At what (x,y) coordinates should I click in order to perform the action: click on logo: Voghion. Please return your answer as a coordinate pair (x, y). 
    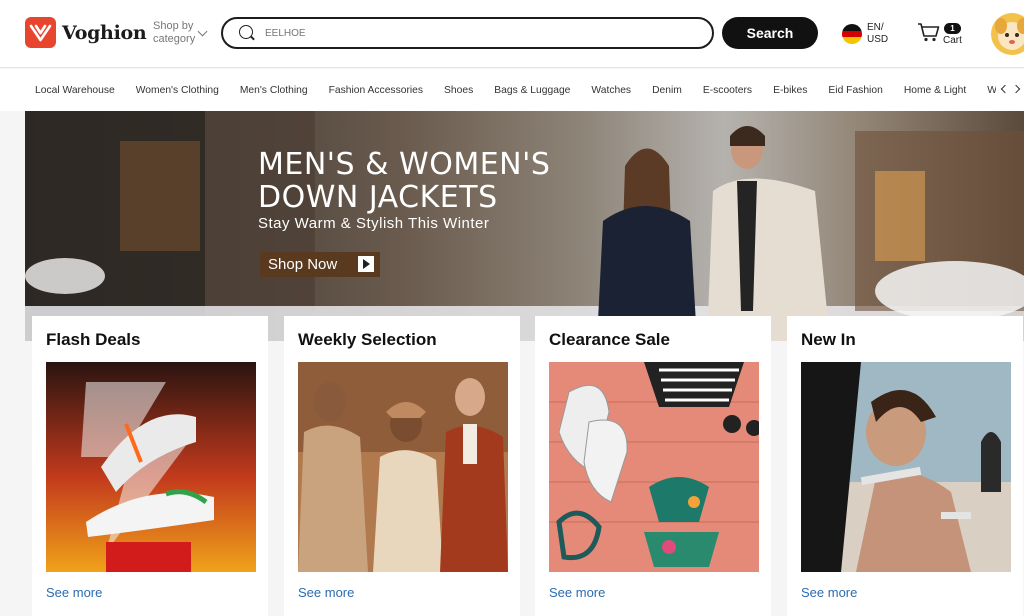
    Looking at the image, I should click on (86, 32).